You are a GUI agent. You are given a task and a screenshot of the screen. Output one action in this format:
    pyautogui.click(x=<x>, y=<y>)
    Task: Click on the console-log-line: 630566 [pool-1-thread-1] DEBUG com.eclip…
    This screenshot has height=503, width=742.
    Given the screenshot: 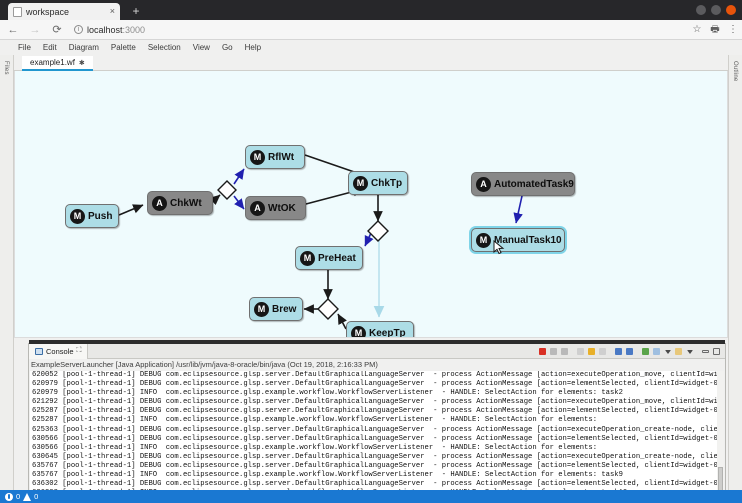 What is the action you would take?
    pyautogui.click(x=377, y=438)
    